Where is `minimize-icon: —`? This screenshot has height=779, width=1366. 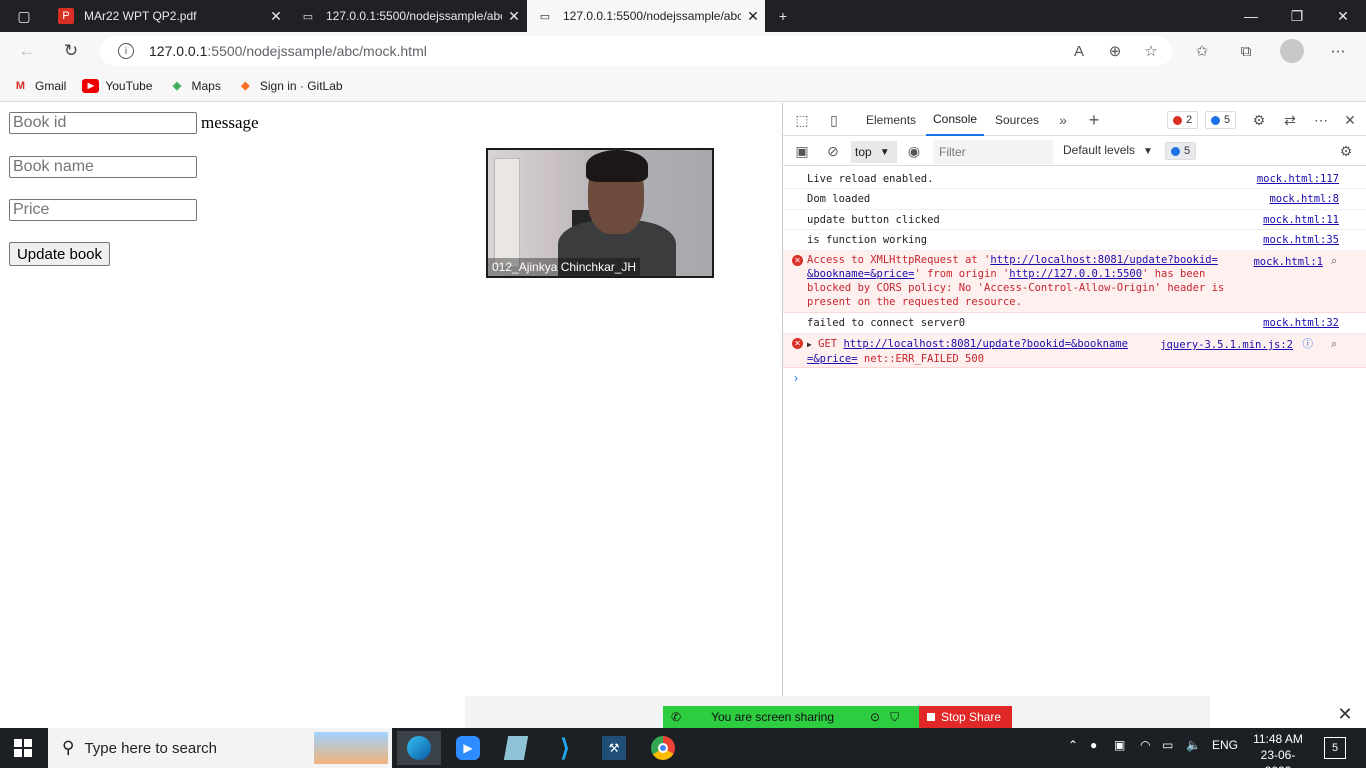
minimize-icon: — is located at coordinates (1251, 16).